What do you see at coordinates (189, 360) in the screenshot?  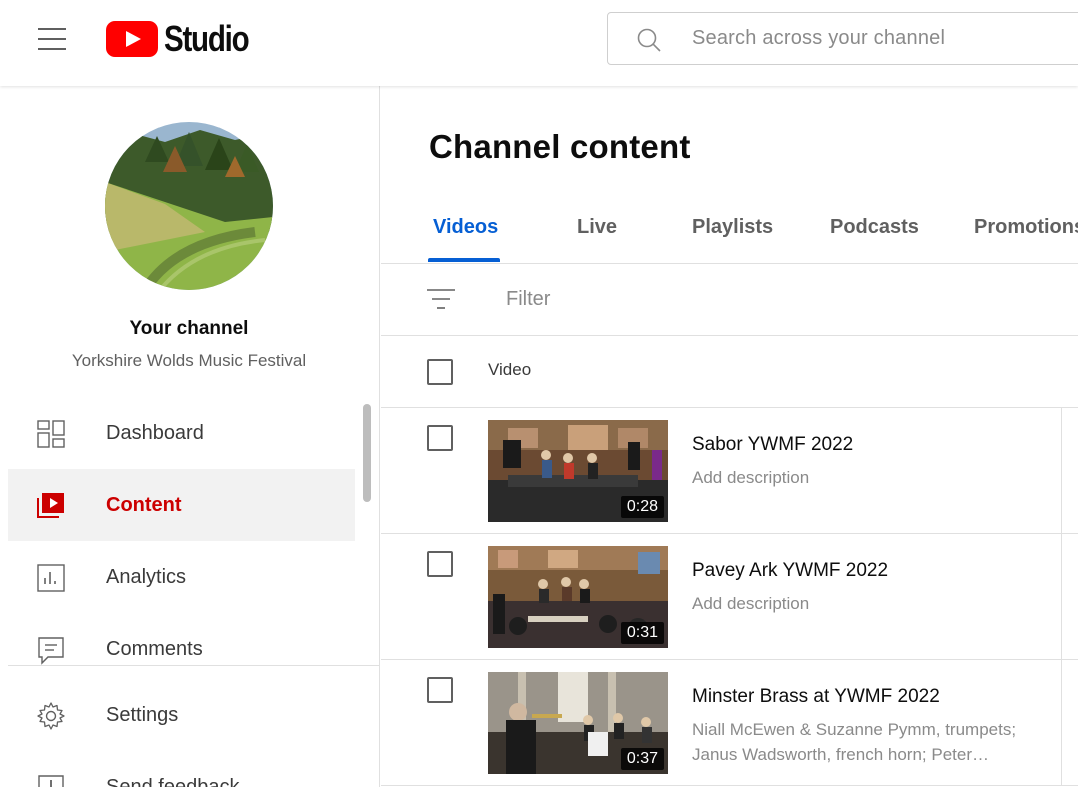 I see `channel-name: Yorkshire Wolds Music Festival` at bounding box center [189, 360].